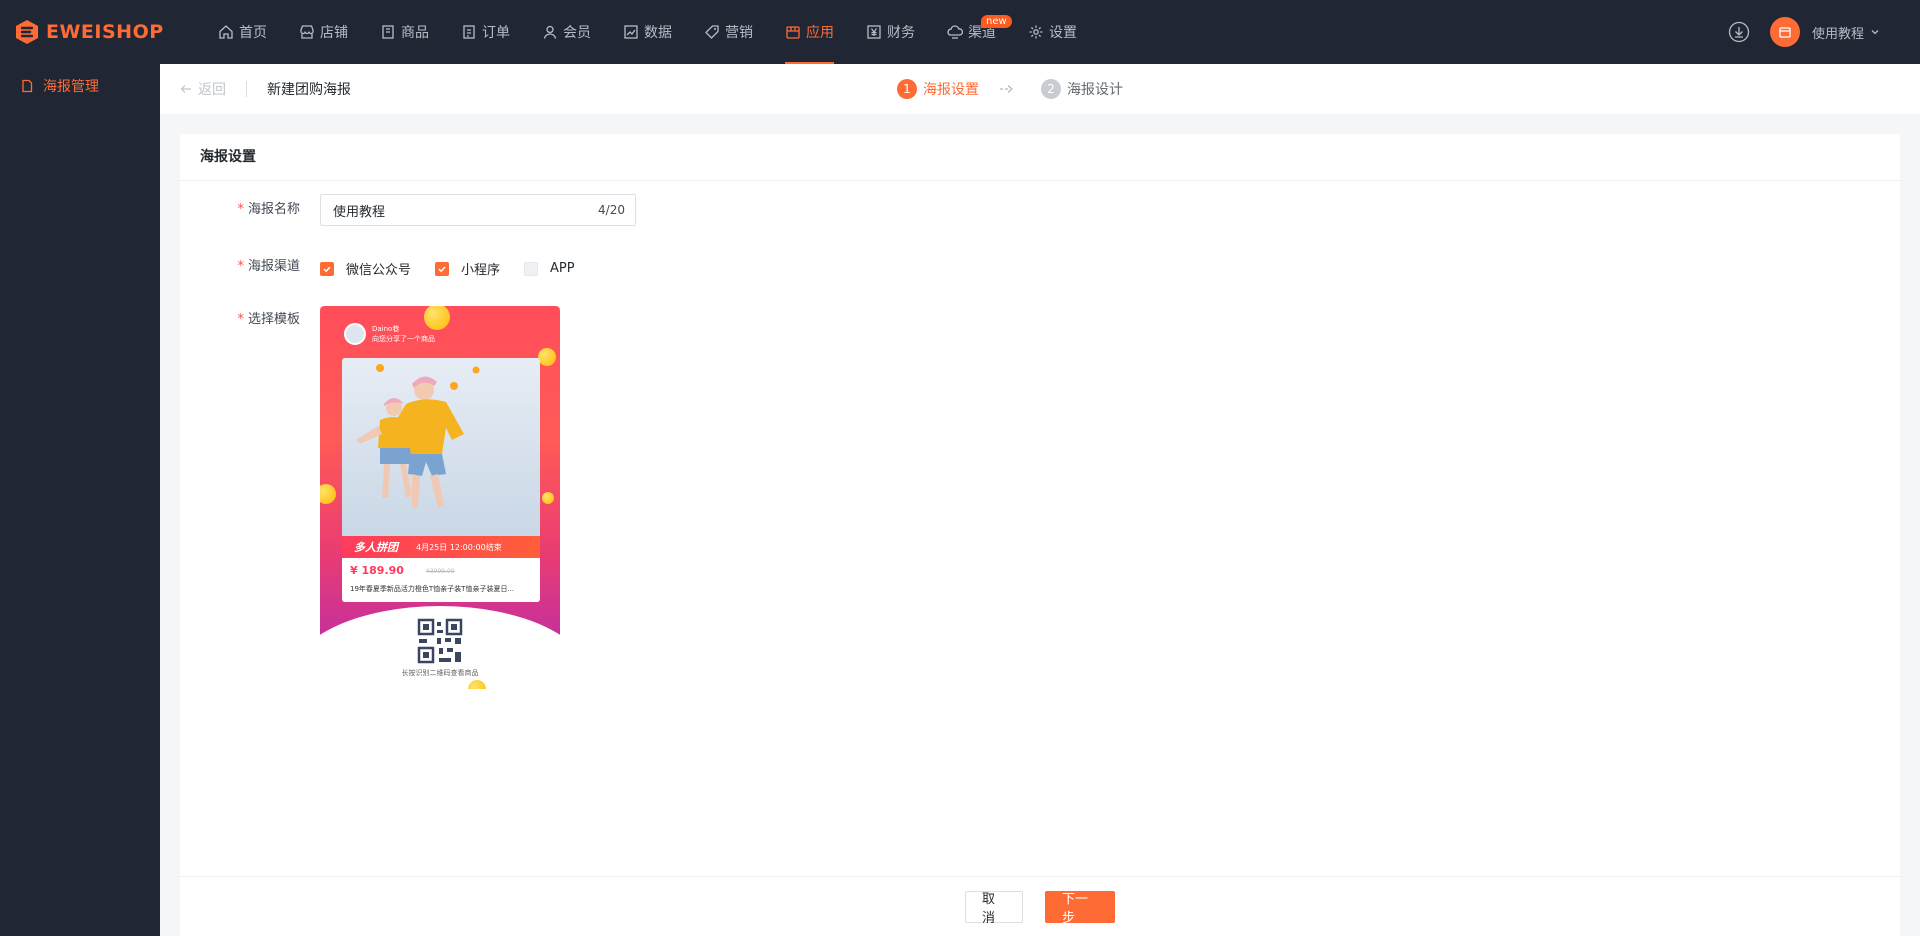 The height and width of the screenshot is (936, 1920). Describe the element at coordinates (1739, 32) in the screenshot. I see `download-icon` at that location.